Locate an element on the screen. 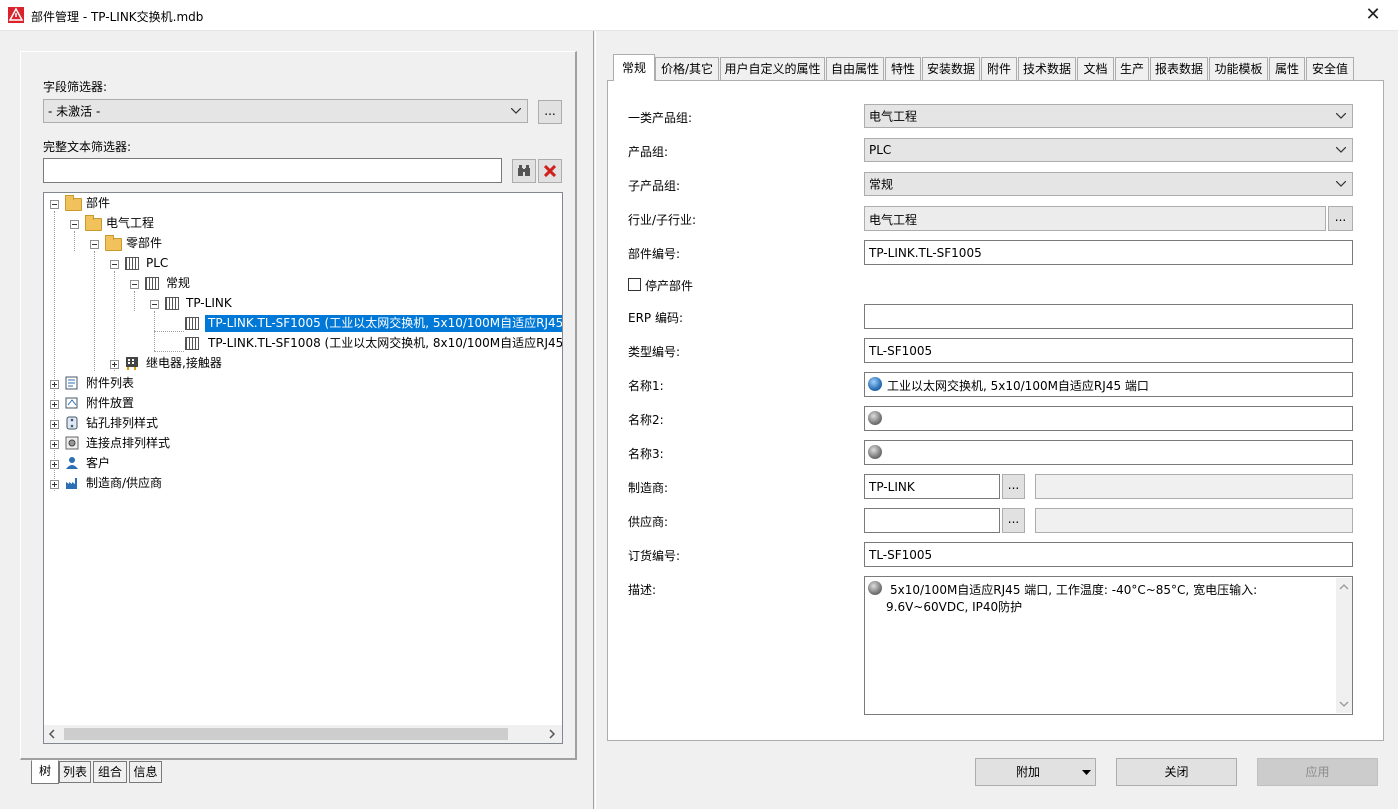 The height and width of the screenshot is (809, 1398). tab-features: 特性 is located at coordinates (903, 68).